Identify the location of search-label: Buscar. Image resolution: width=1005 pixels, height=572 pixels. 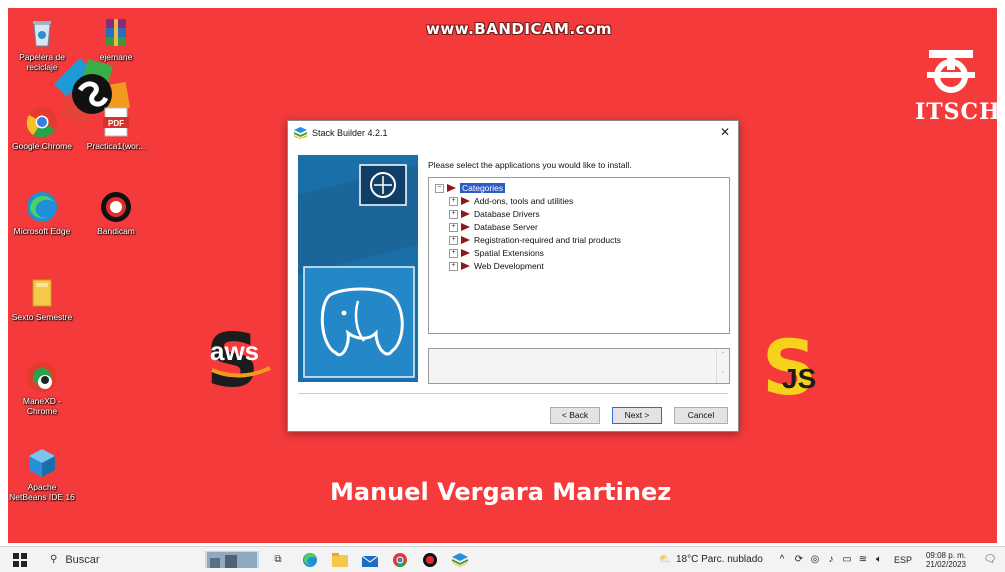
(82, 559).